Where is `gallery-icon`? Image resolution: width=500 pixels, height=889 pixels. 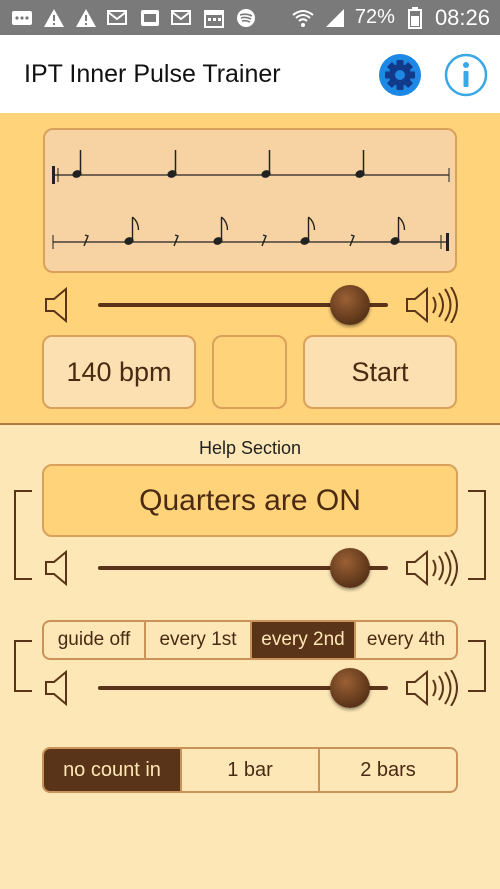
gallery-icon is located at coordinates (150, 18).